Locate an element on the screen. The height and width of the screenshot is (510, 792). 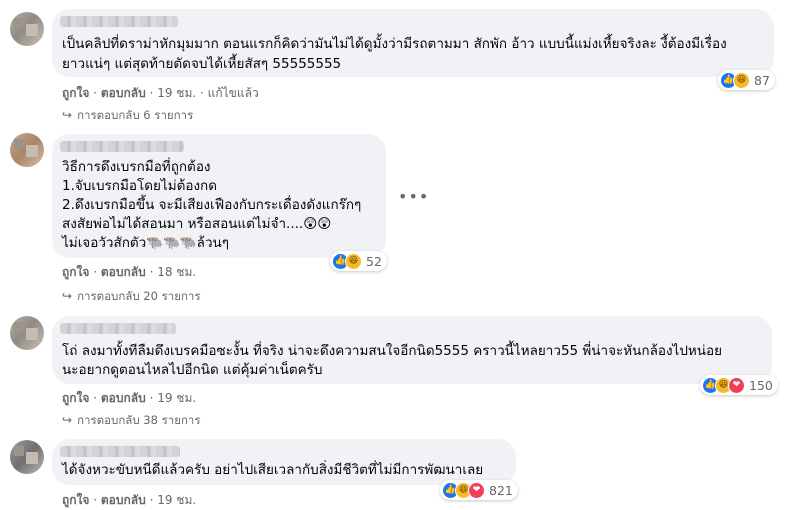
comment-line: ไม่เจอวัวสักตัว🐃🐃🐃ล้วนๆ is located at coordinates (146, 243).